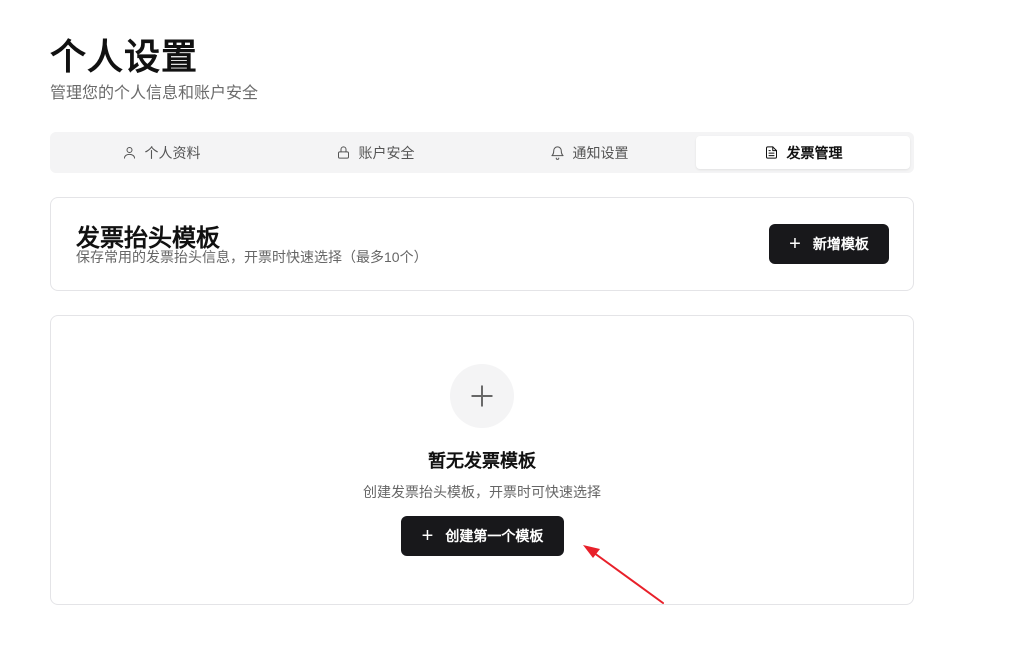  I want to click on user-icon, so click(129, 153).